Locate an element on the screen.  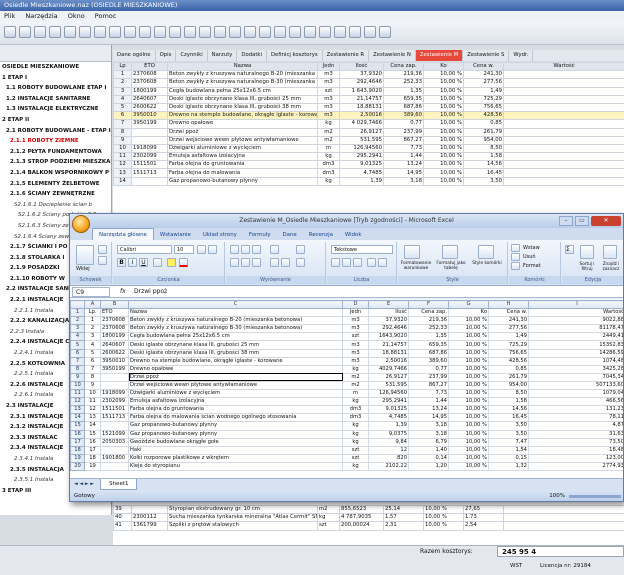
spreadsheet-cell: 3,50 is located at coordinates (508, 426).